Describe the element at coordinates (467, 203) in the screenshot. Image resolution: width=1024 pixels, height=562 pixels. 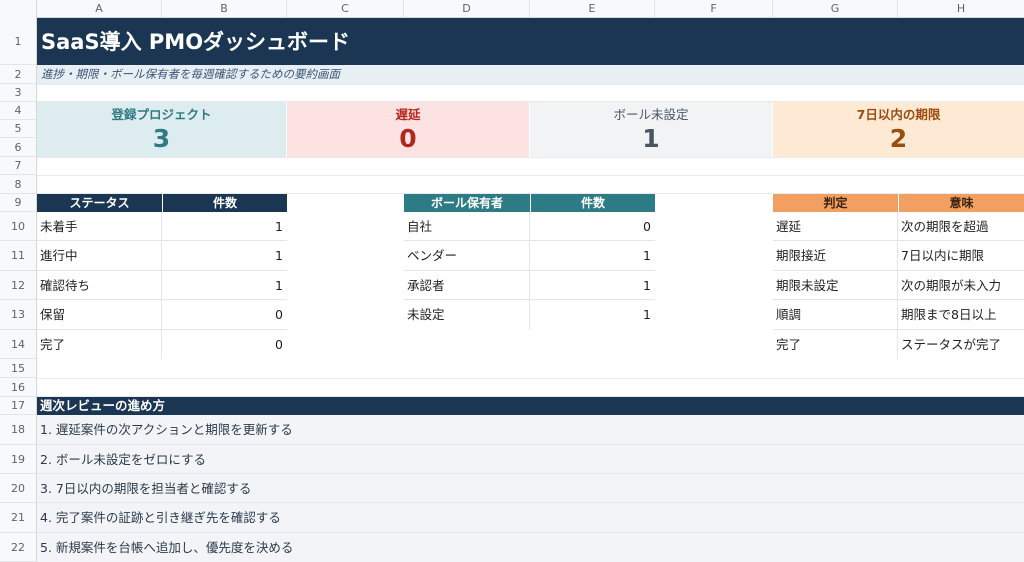
I see `owner-table-header-owner: ボール保有者` at that location.